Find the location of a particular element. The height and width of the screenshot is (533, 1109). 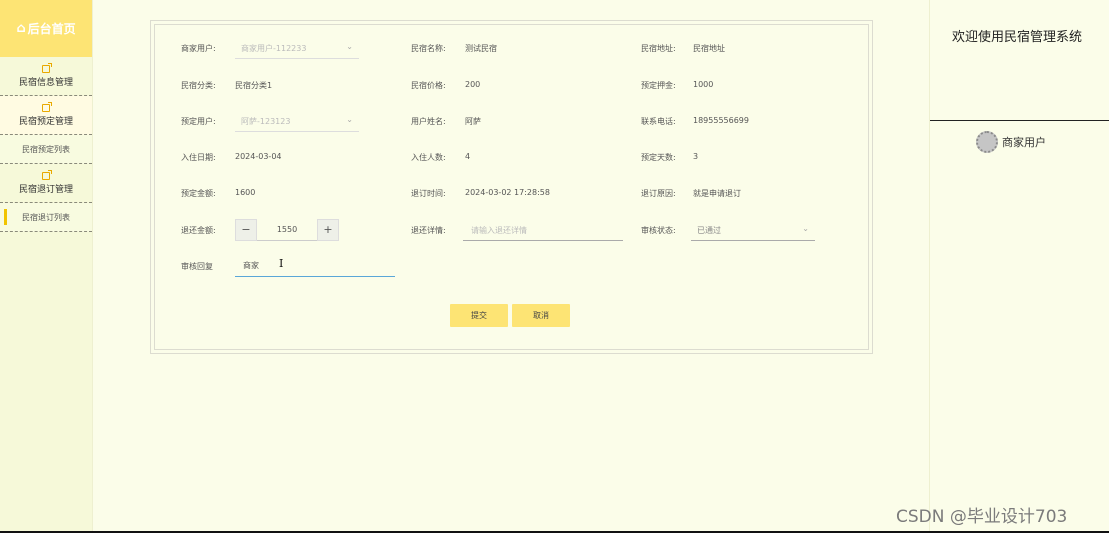

form-row: 民宿分类: 民宿分类1 民宿价格: 200 预定押金: 1000 is located at coordinates (511, 85).